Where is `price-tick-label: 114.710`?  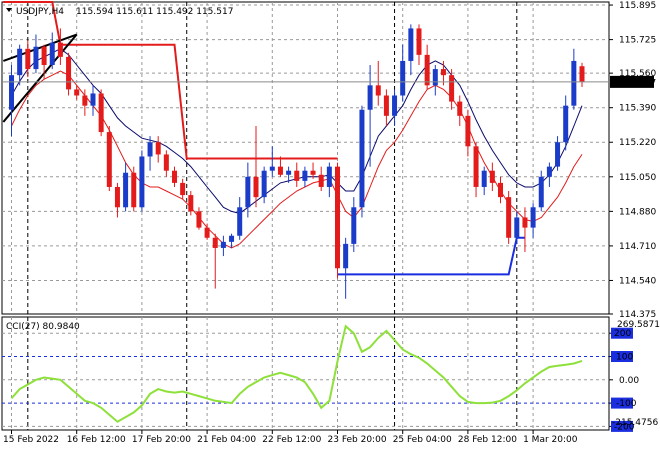
price-tick-label: 114.710 is located at coordinates (637, 247).